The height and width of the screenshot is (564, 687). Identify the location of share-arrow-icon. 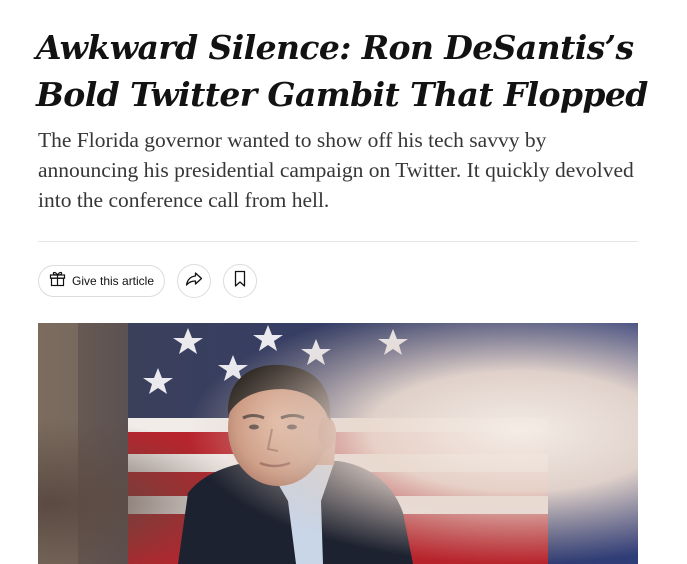
(194, 281).